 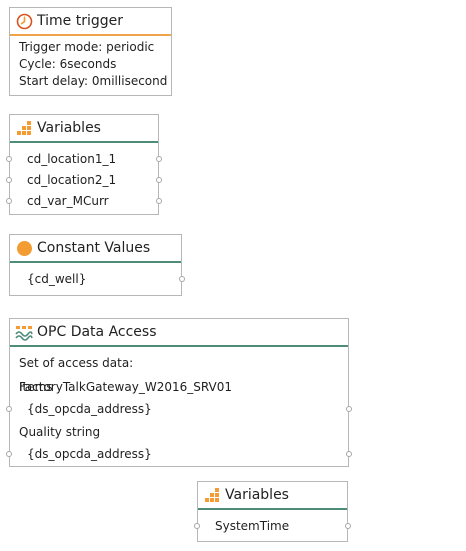 What do you see at coordinates (97, 279) in the screenshot?
I see `constant-row: {cd_well}` at bounding box center [97, 279].